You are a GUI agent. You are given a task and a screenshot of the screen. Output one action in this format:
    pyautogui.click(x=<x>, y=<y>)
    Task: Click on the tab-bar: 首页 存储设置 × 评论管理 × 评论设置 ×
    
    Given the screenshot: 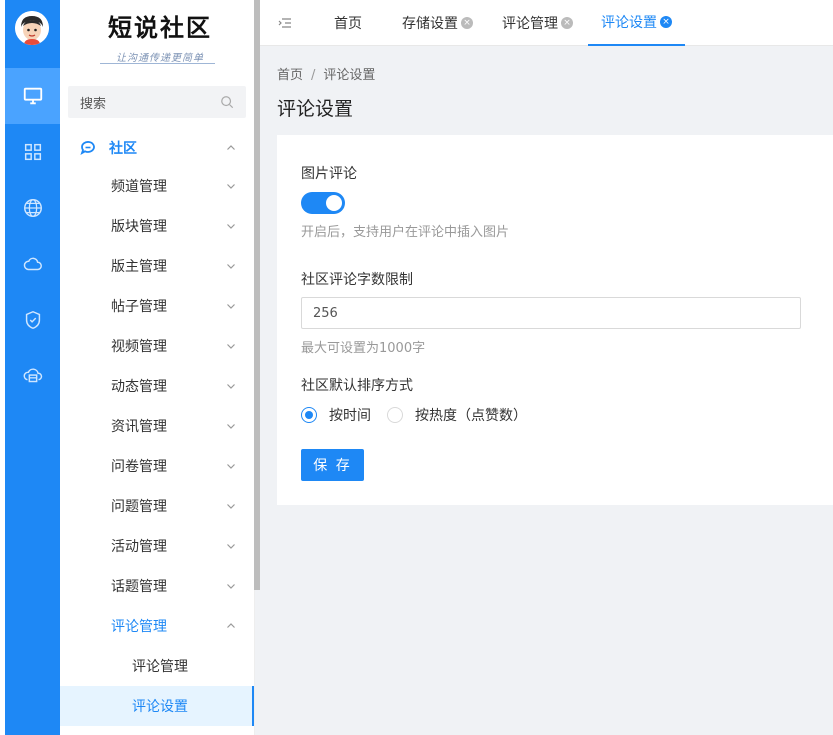 What is the action you would take?
    pyautogui.click(x=546, y=23)
    